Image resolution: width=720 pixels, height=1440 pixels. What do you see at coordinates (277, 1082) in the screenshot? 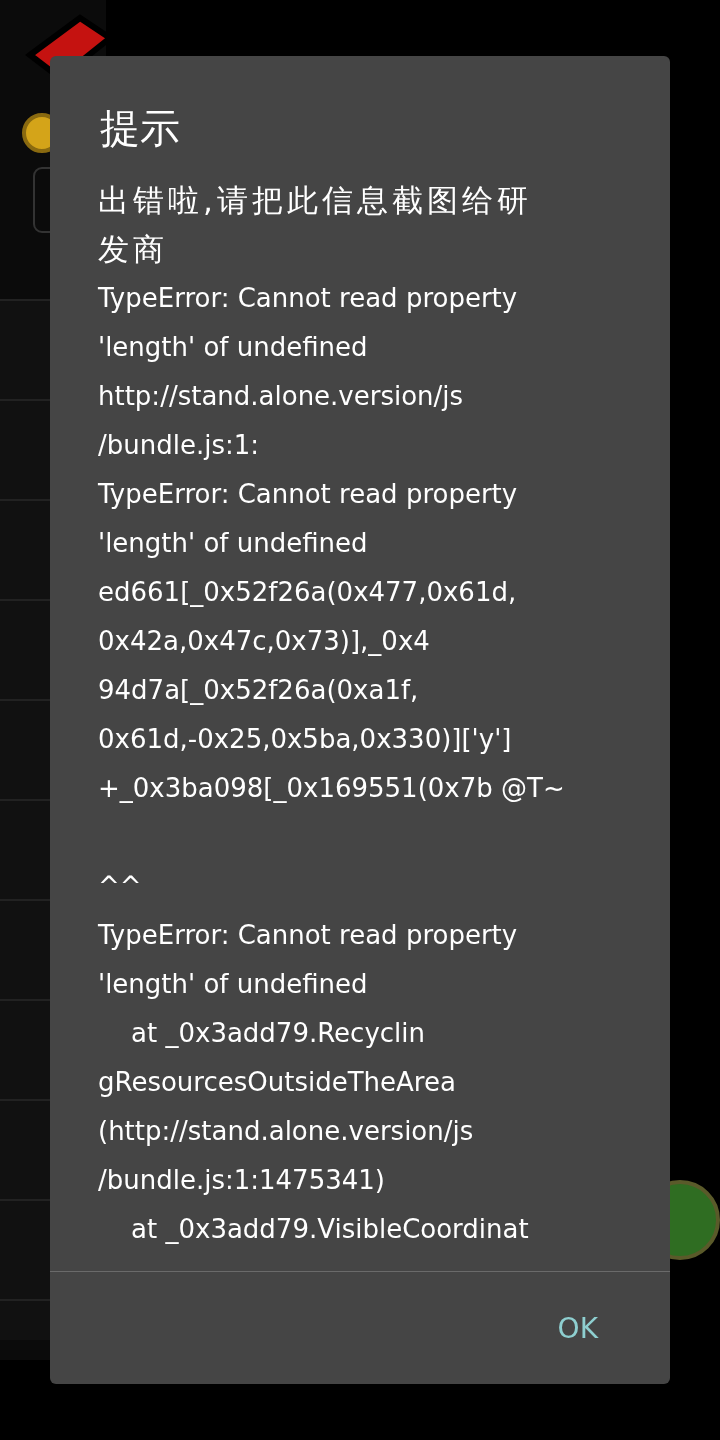
I see `message-line: gResourcesOutsideTheArea` at bounding box center [277, 1082].